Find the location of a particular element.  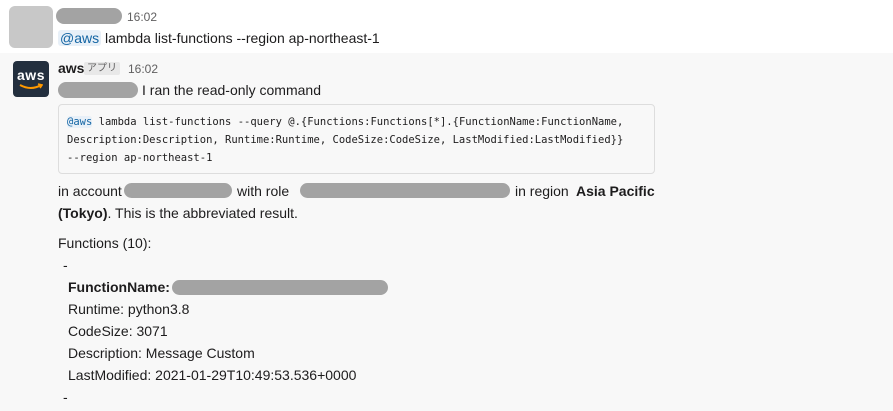

runtime-field: Runtime: python3.8 is located at coordinates (129, 309).